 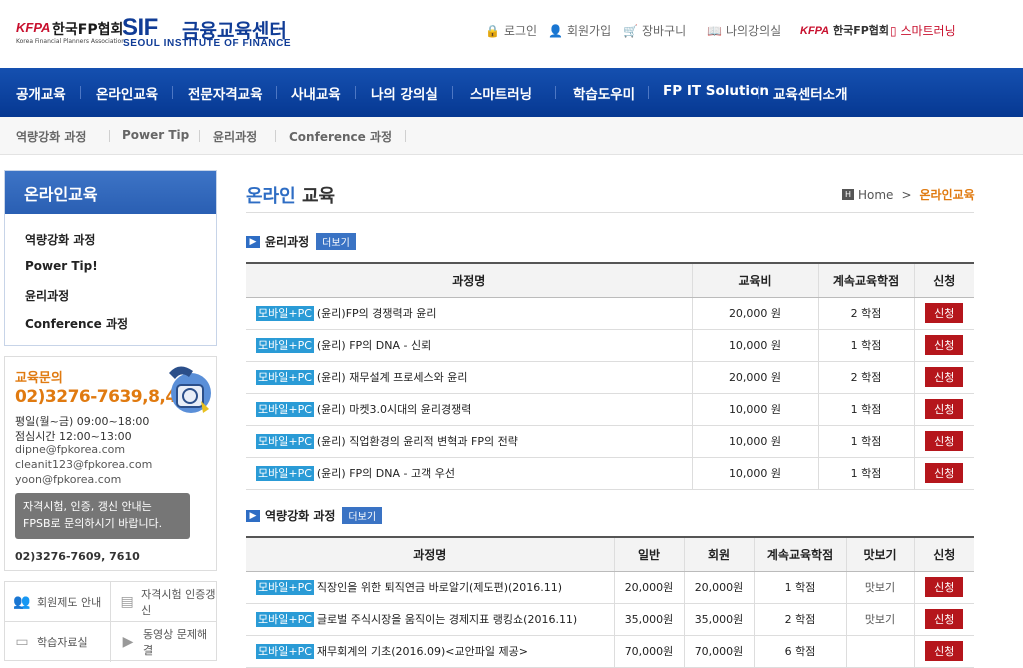 I want to click on kfpa-logo: KFPA, so click(x=33, y=27).